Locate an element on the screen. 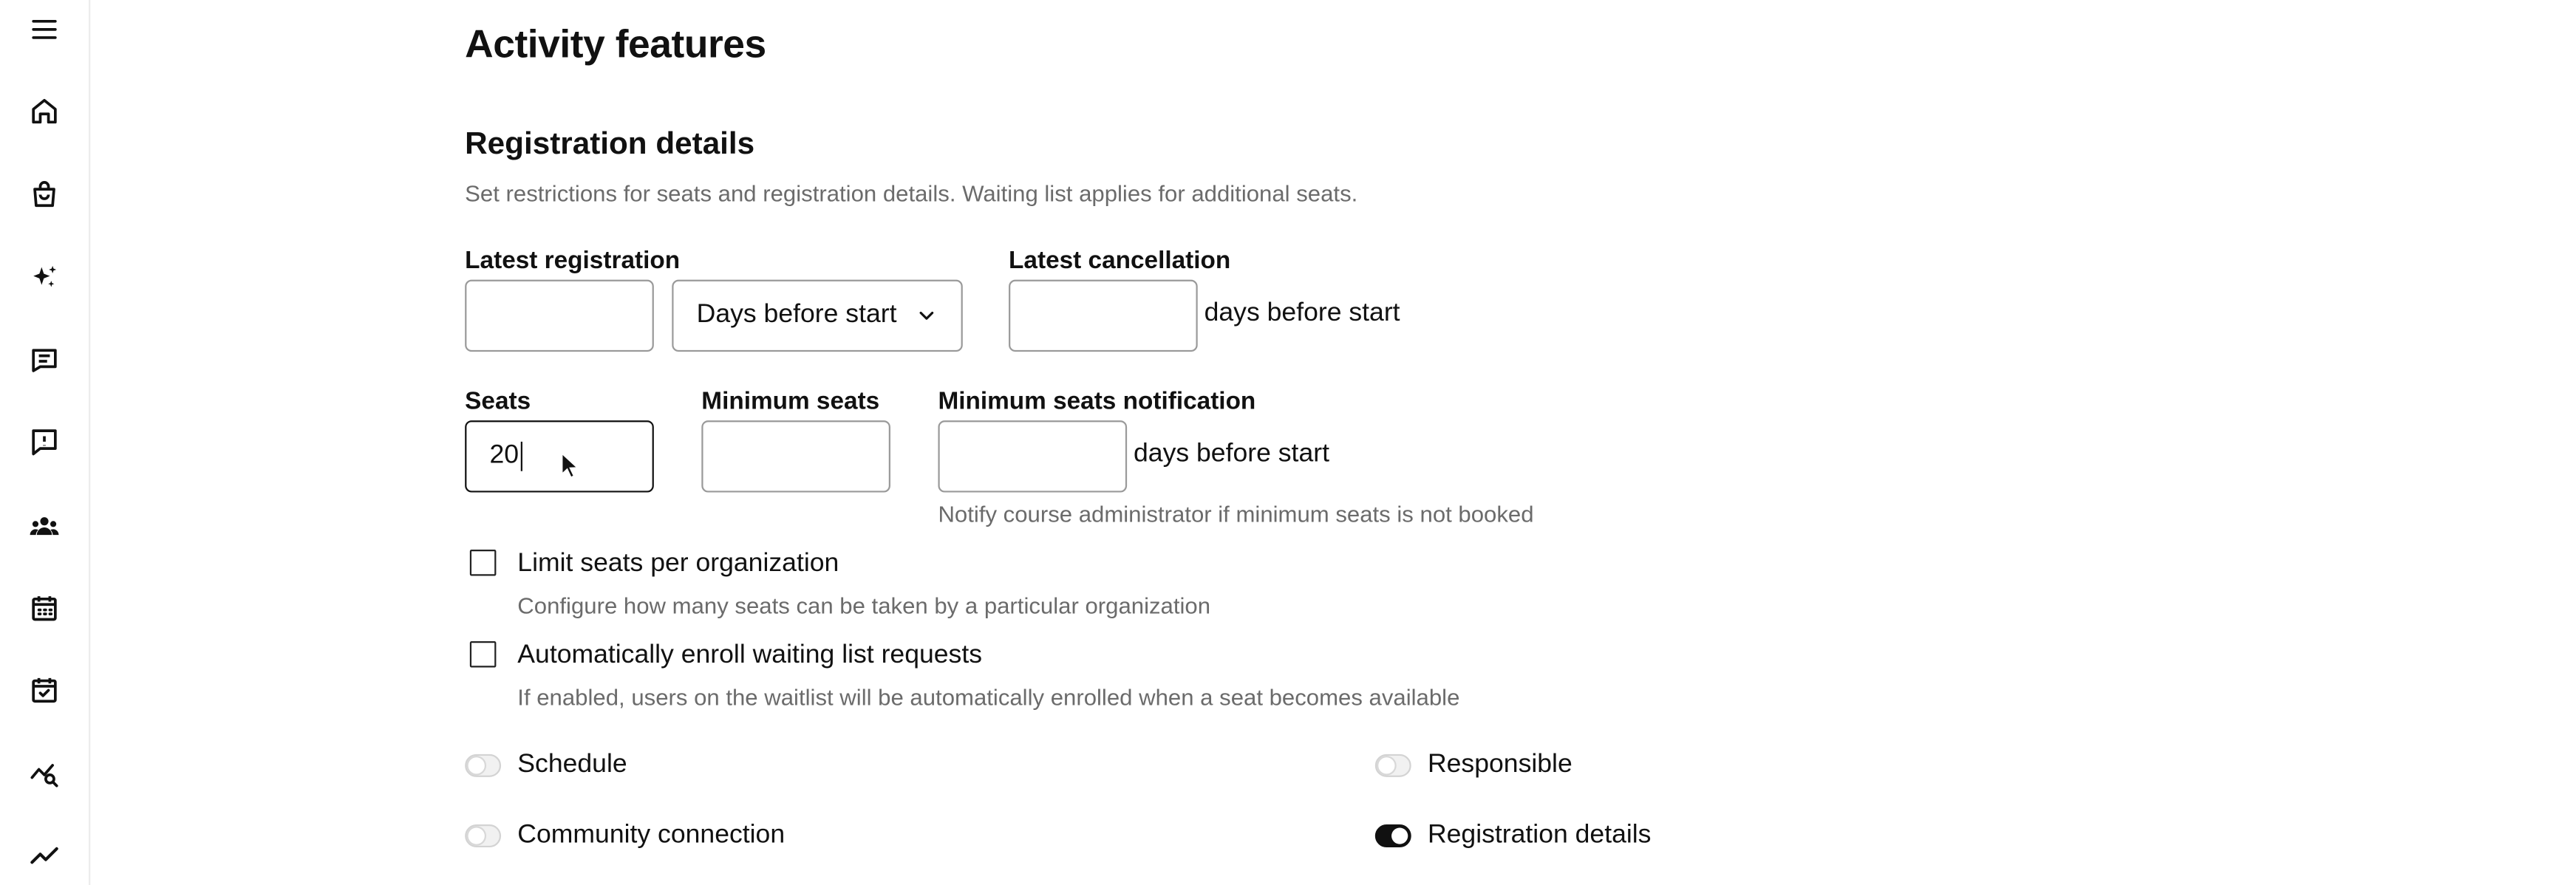  sidebar-item-shop is located at coordinates (44, 195).